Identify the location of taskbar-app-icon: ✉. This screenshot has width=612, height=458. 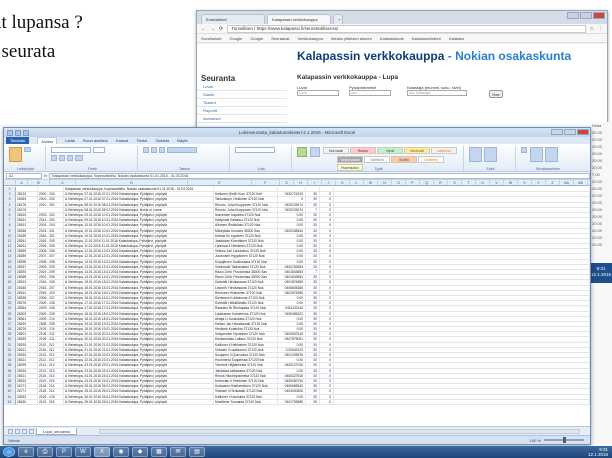
(178, 452).